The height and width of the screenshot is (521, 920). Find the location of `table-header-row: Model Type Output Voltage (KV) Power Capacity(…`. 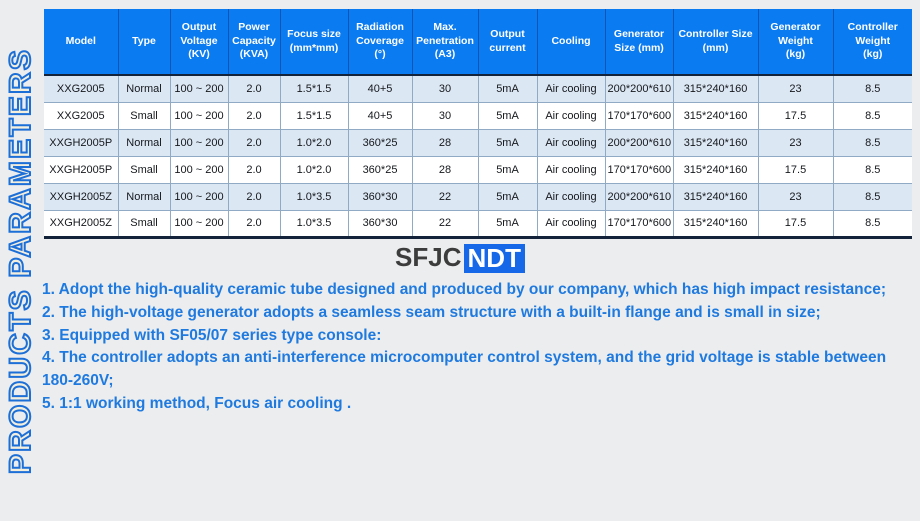

table-header-row: Model Type Output Voltage (KV) Power Capacity(… is located at coordinates (478, 42).